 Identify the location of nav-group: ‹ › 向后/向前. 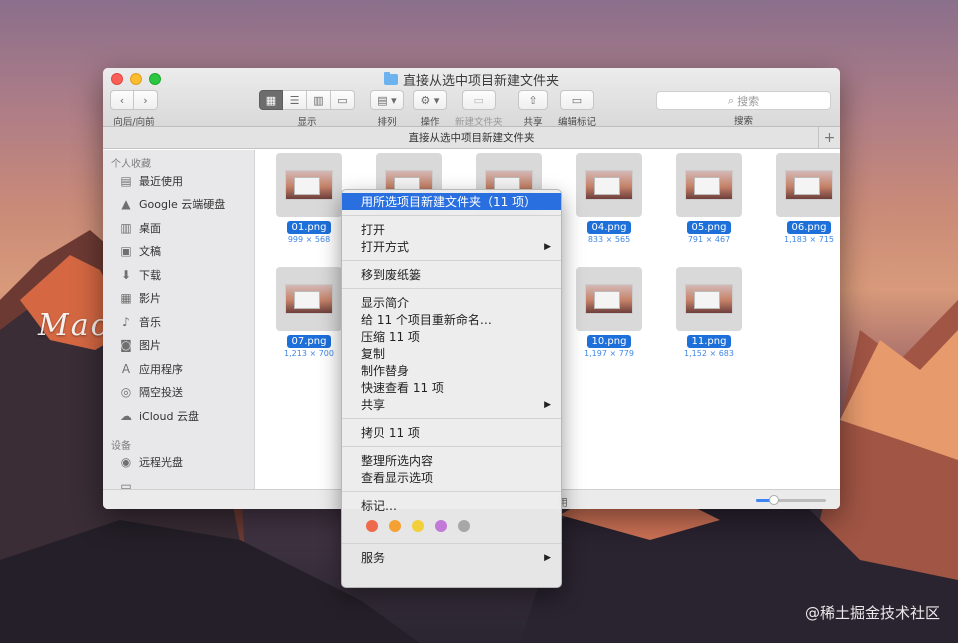
(134, 109).